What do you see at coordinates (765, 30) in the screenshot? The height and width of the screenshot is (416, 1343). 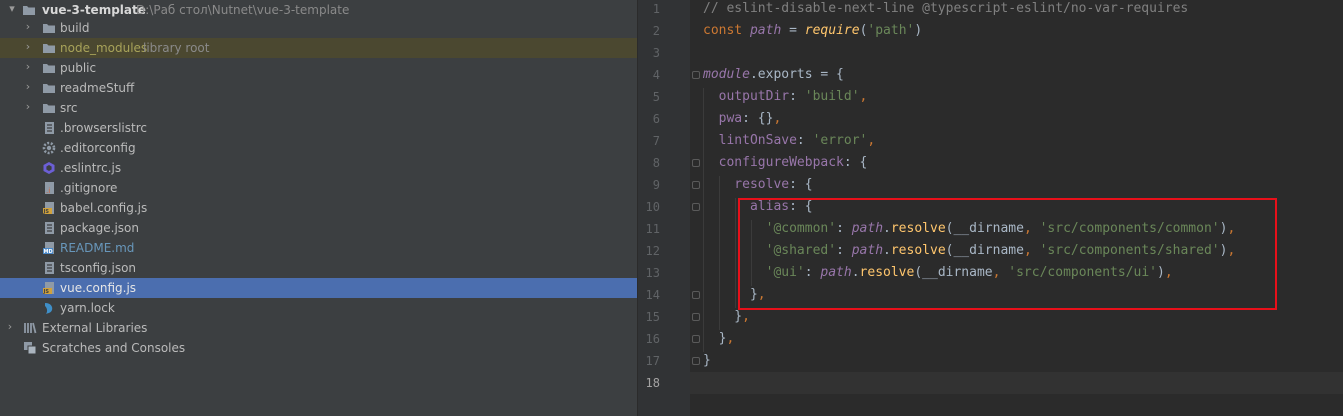 I see `code-token: path` at bounding box center [765, 30].